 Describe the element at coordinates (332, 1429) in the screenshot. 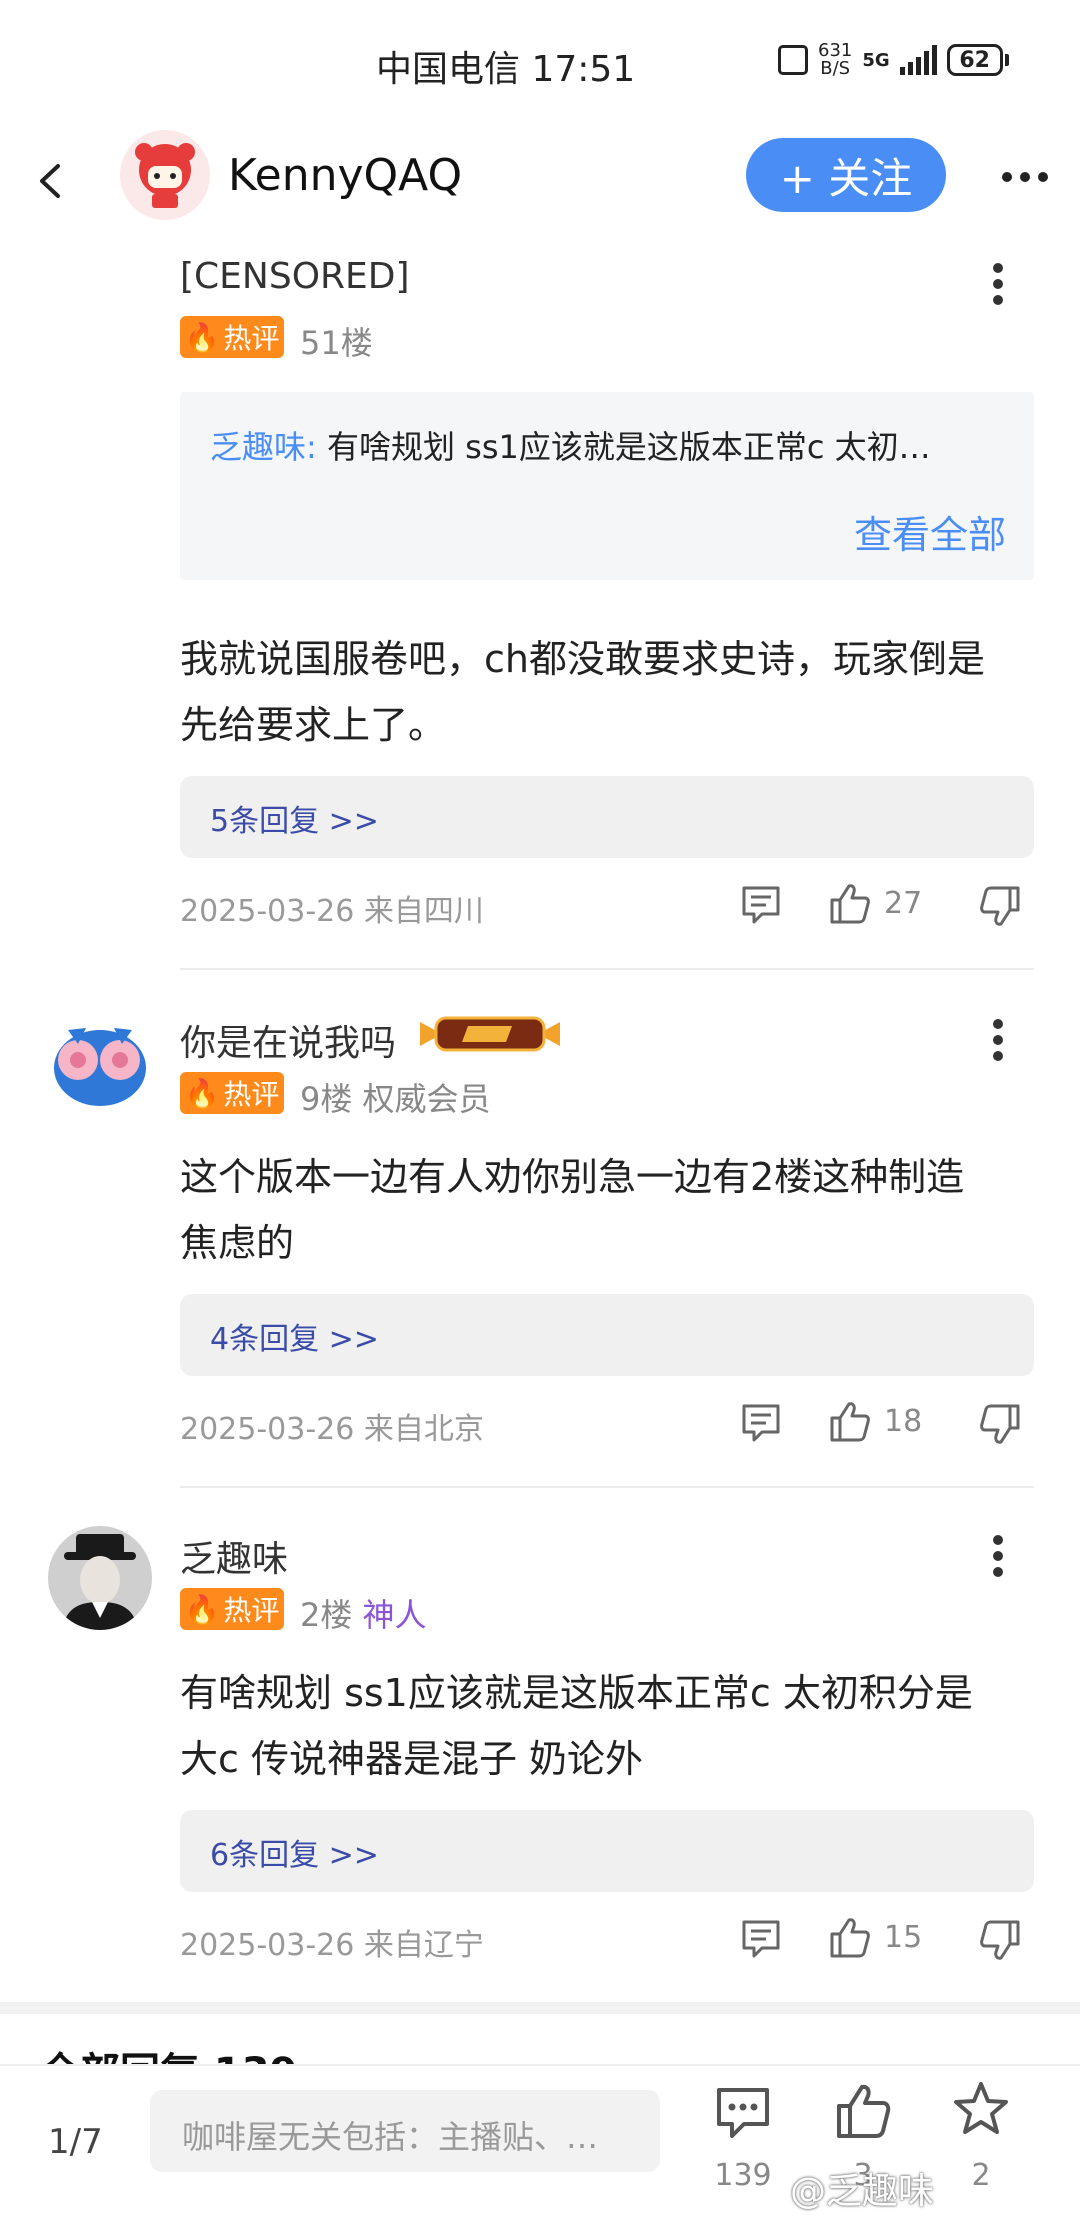

I see `date-location: 2025-03-26 来自北京` at that location.